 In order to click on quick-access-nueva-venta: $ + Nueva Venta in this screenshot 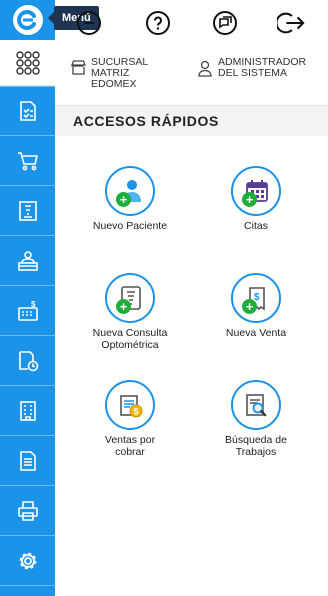, I will do `click(256, 306)`.